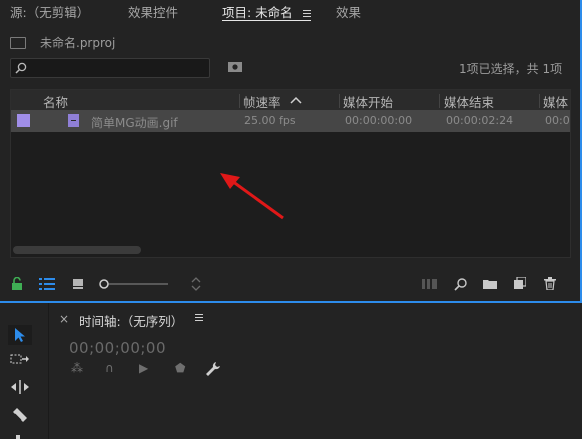 This screenshot has height=439, width=582. What do you see at coordinates (77, 368) in the screenshot?
I see `nest-icon: ⁂` at bounding box center [77, 368].